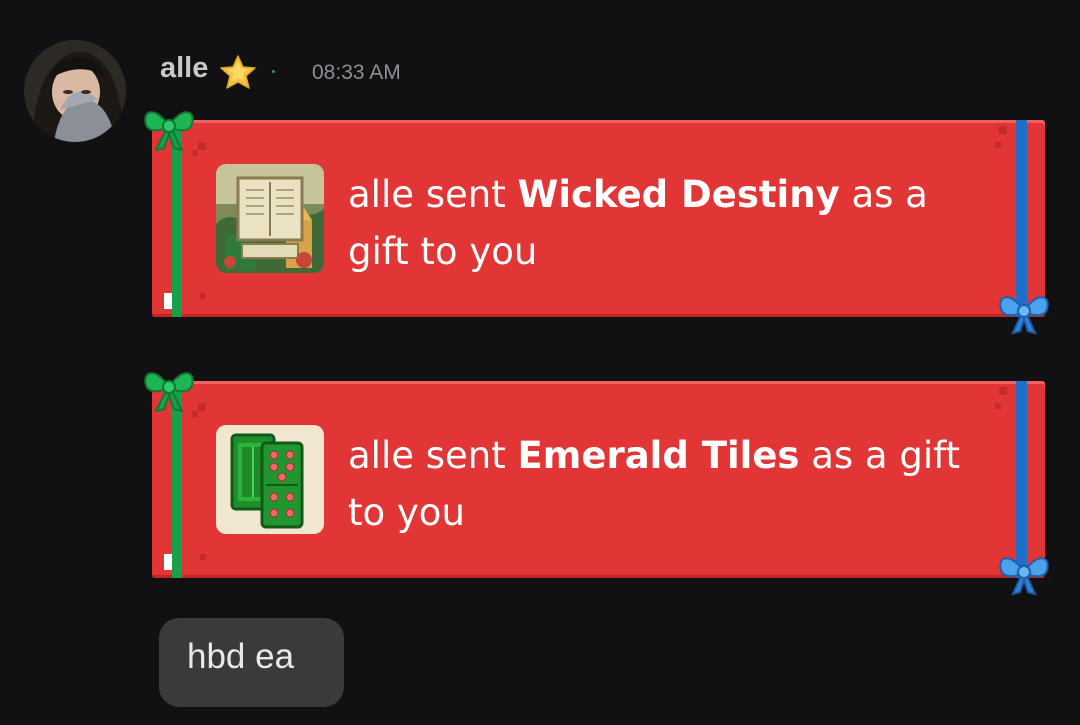 The image size is (1080, 725). I want to click on username: alle, so click(184, 68).